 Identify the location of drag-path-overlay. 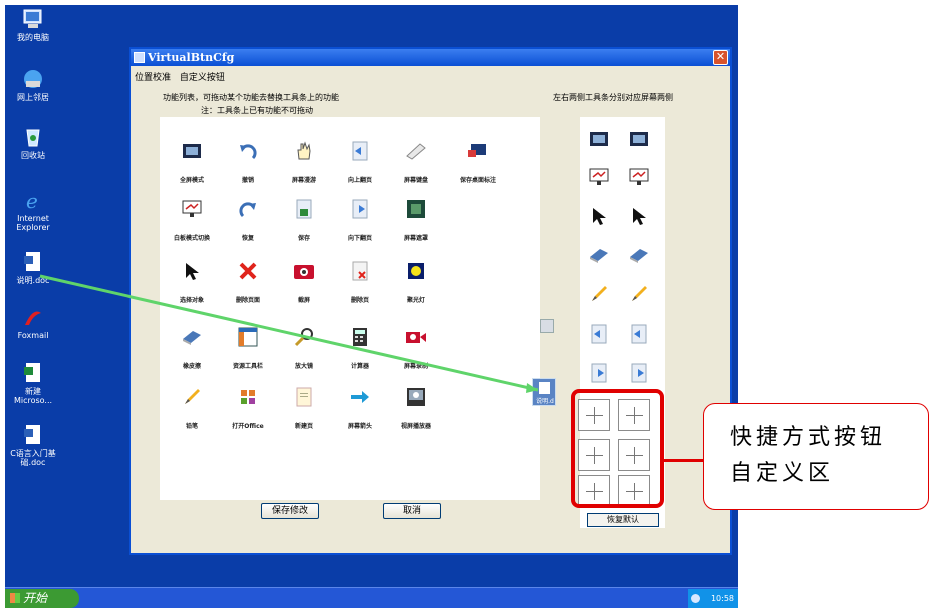
(289, 333).